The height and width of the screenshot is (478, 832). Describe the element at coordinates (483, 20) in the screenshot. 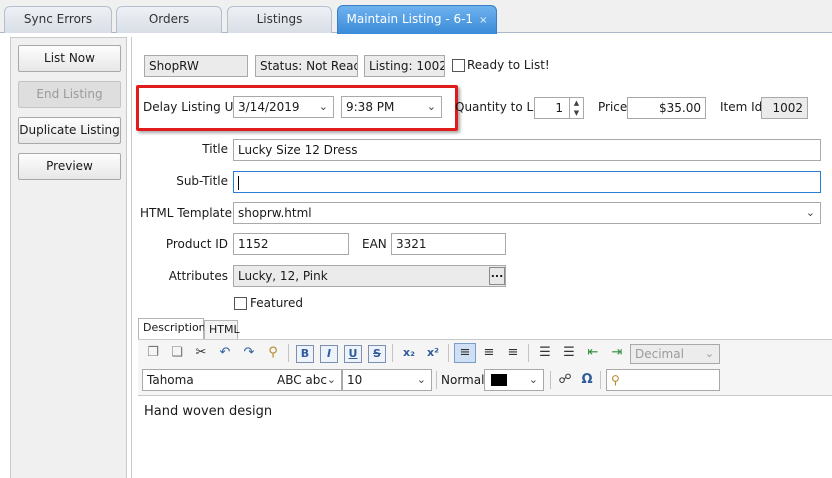

I see `close-icon: ×` at that location.